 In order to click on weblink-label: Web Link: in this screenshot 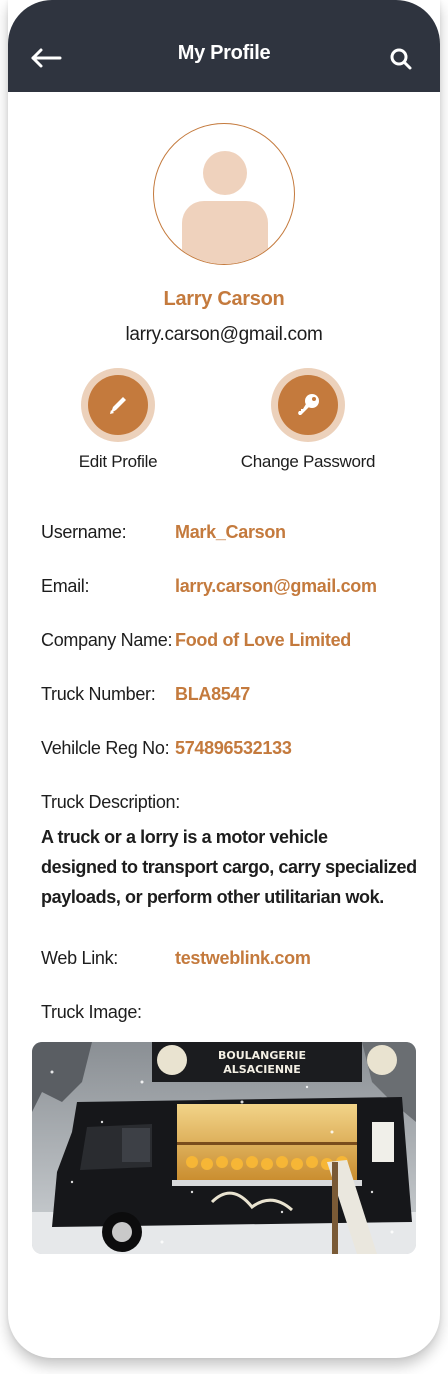, I will do `click(80, 958)`.